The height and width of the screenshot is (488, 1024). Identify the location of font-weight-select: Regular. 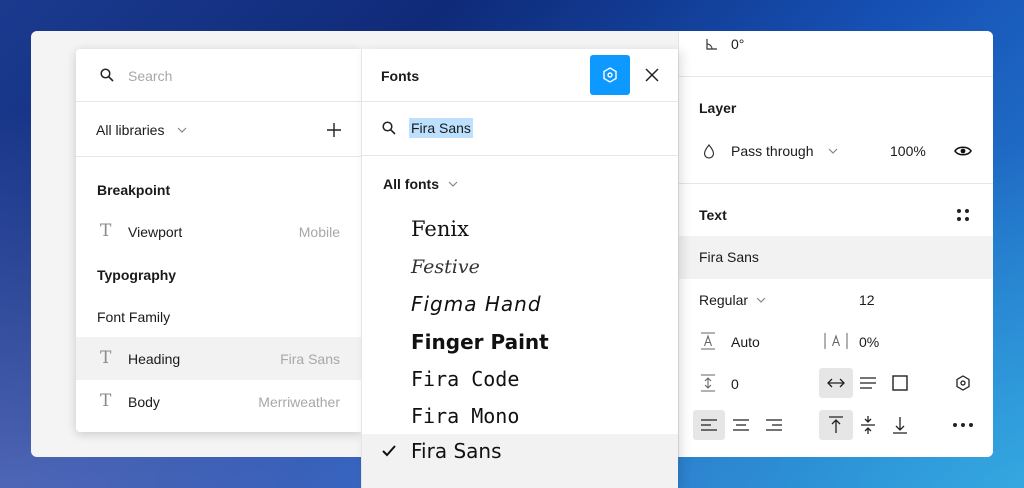
(747, 300).